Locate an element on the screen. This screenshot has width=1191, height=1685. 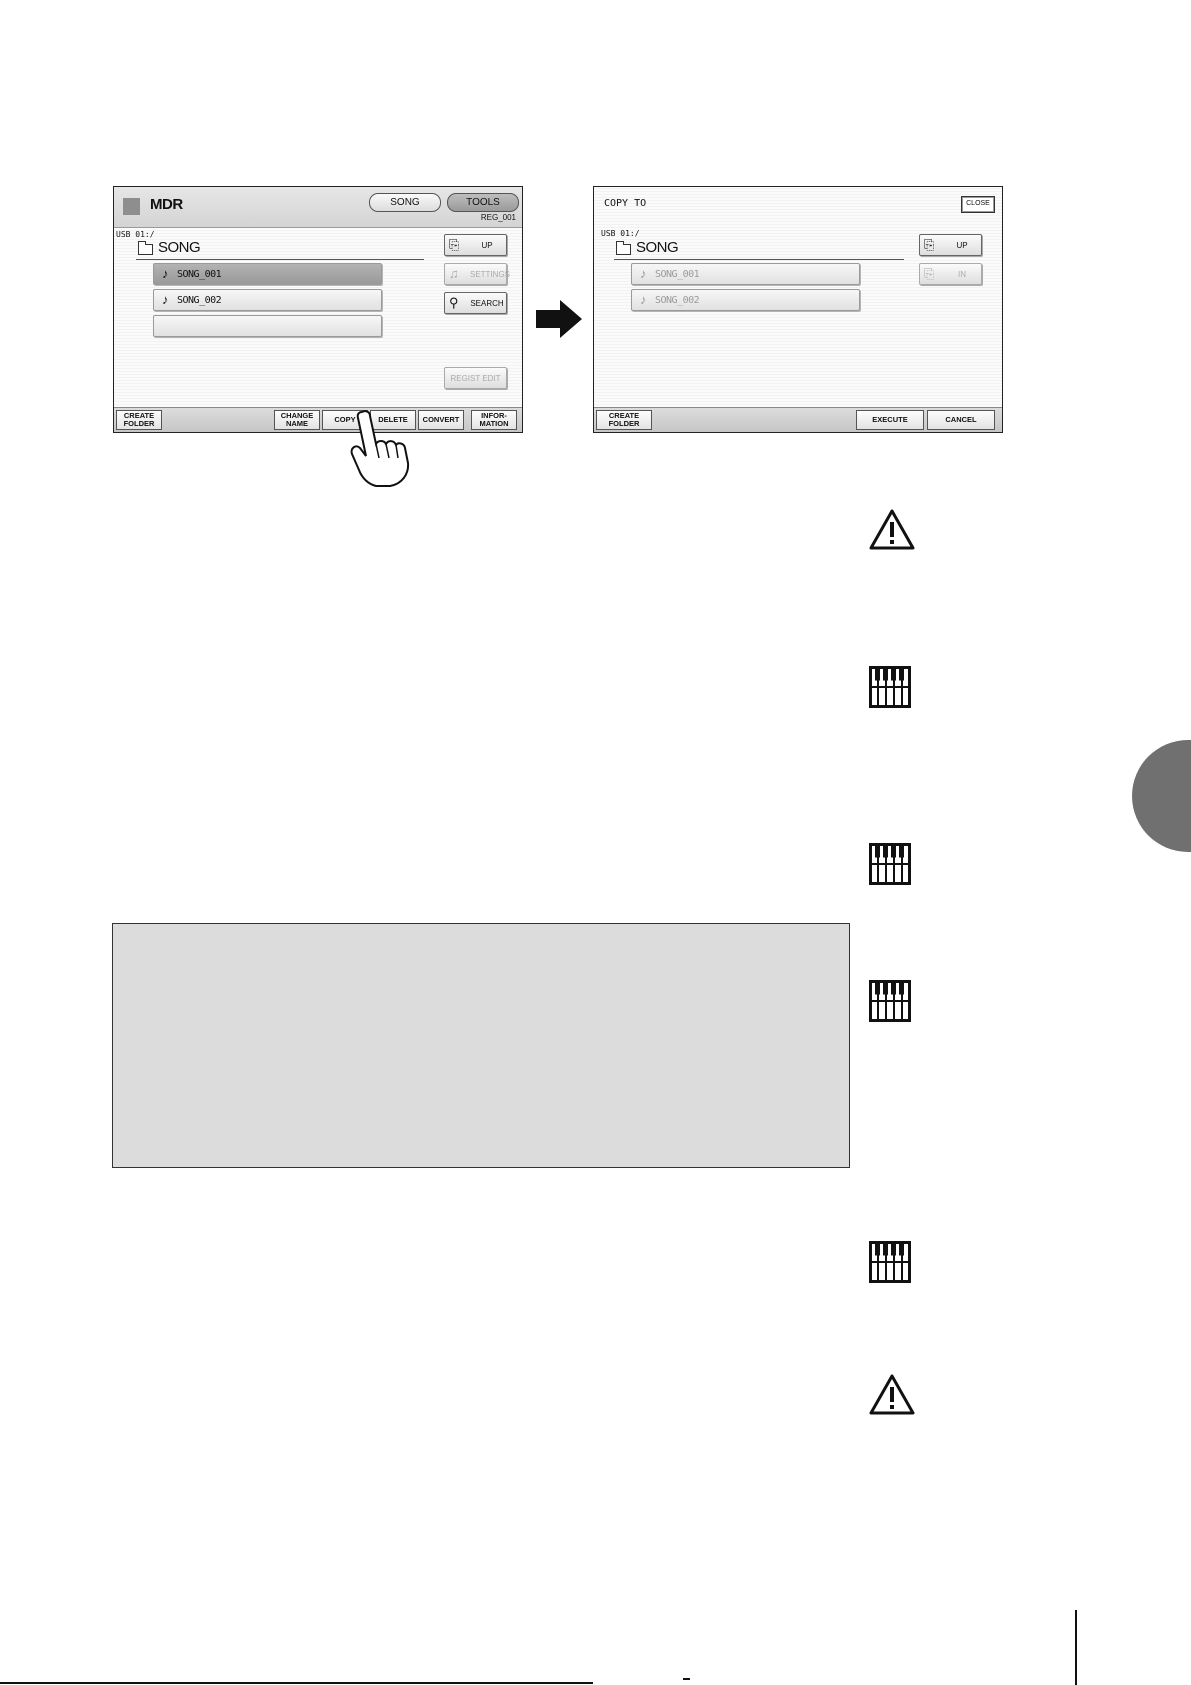
in-button-label: IN is located at coordinates (962, 274).